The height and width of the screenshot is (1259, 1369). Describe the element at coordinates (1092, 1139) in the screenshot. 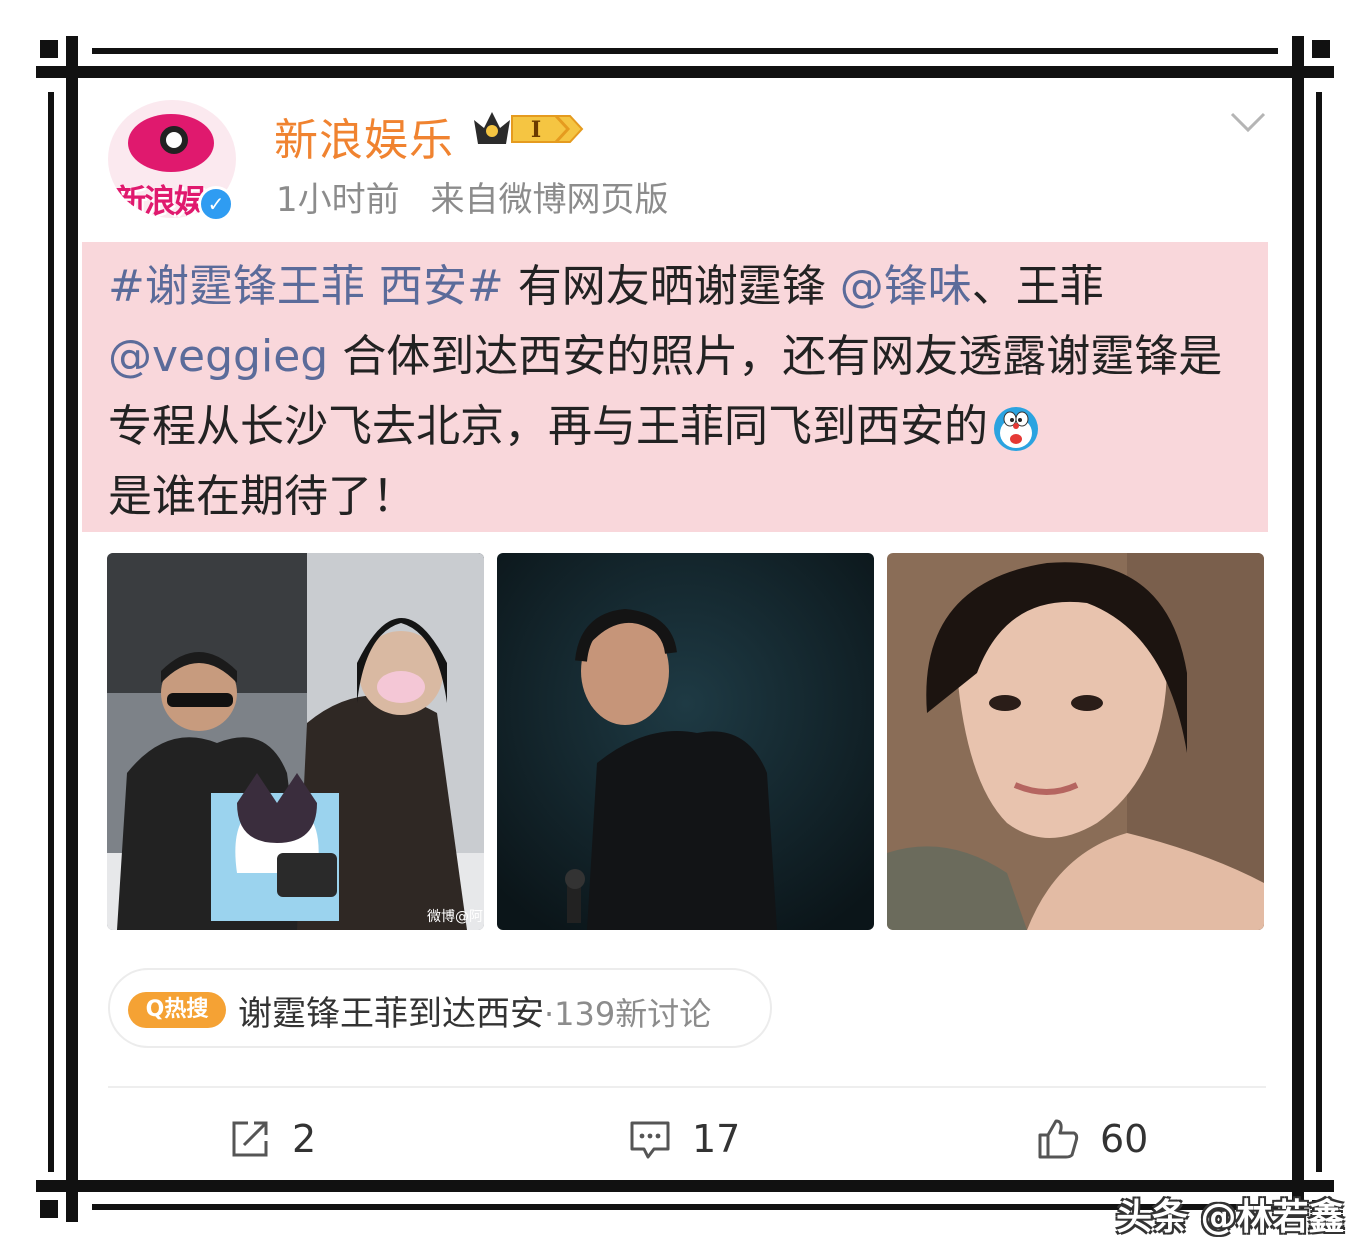

I see `like-button: 60` at that location.